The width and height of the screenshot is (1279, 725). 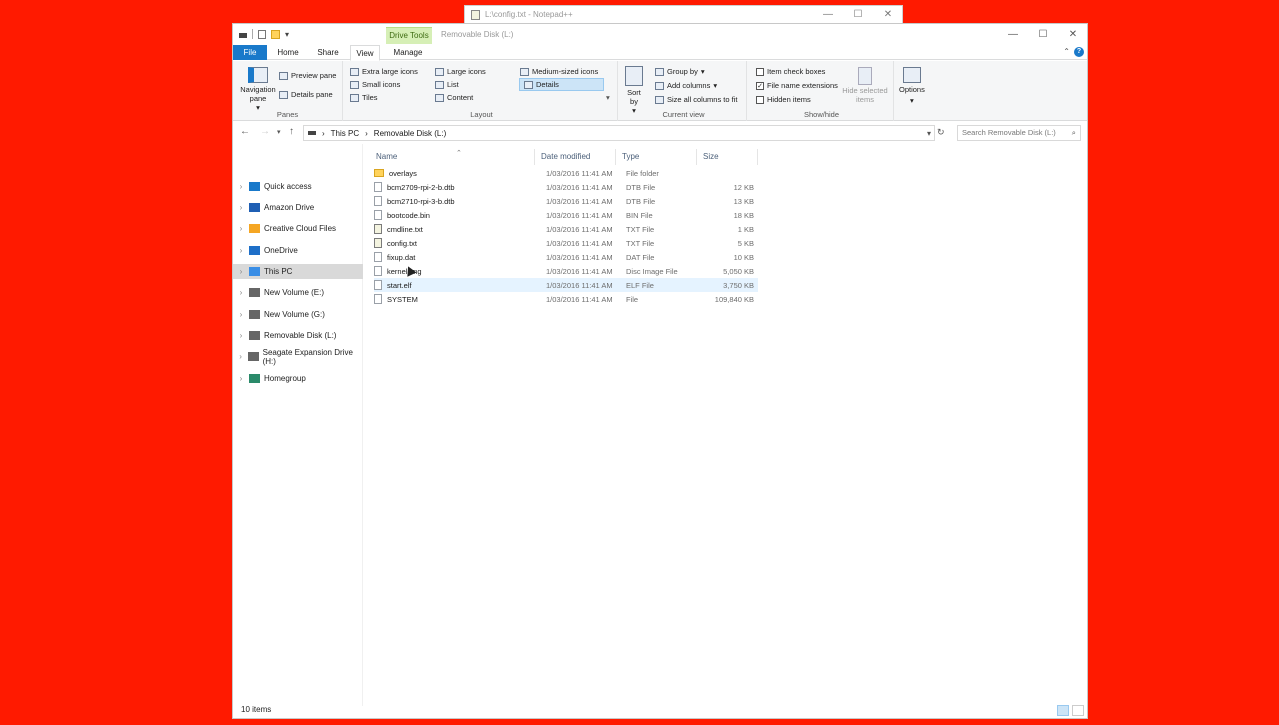 What do you see at coordinates (680, 71) in the screenshot?
I see `group-by-button: Group by ▾` at bounding box center [680, 71].